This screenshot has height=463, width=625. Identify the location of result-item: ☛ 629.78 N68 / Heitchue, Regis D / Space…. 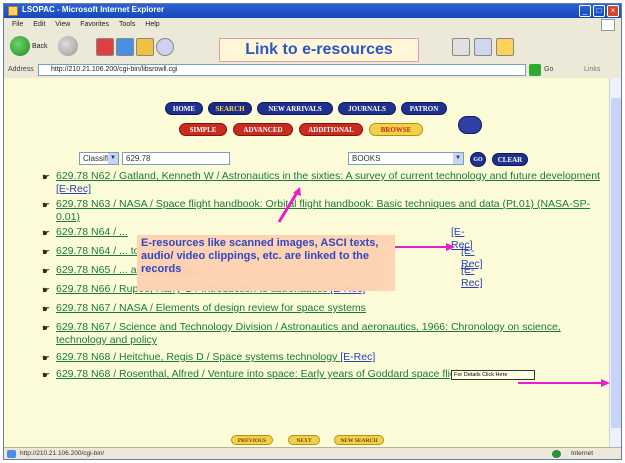
(208, 357).